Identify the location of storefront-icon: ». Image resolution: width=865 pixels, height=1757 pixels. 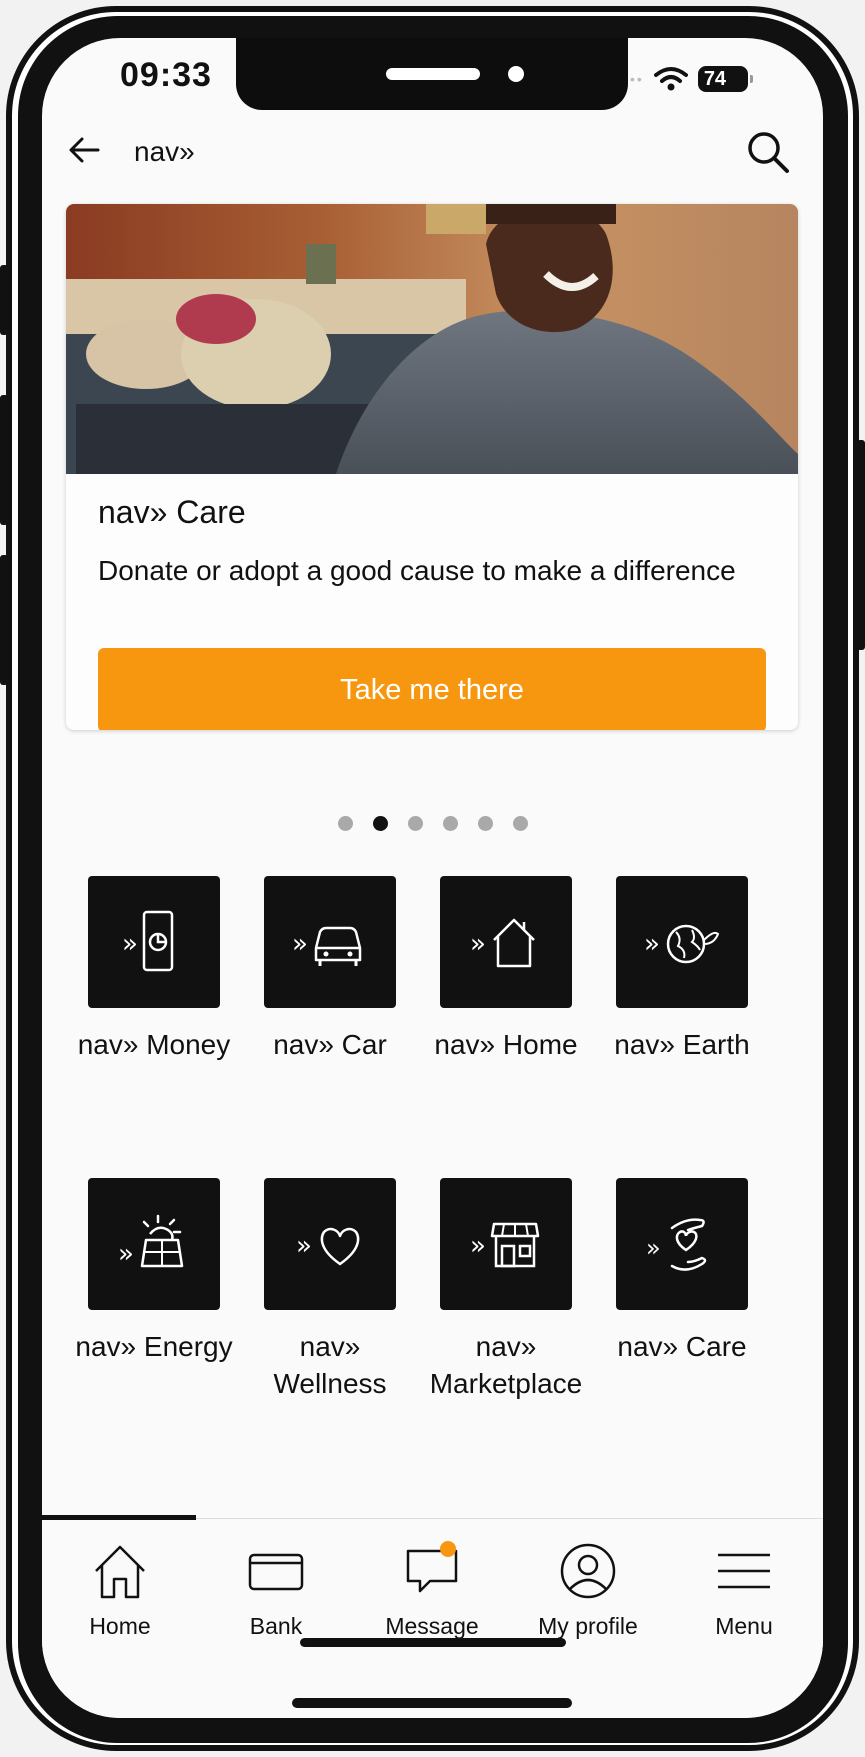
(505, 1245).